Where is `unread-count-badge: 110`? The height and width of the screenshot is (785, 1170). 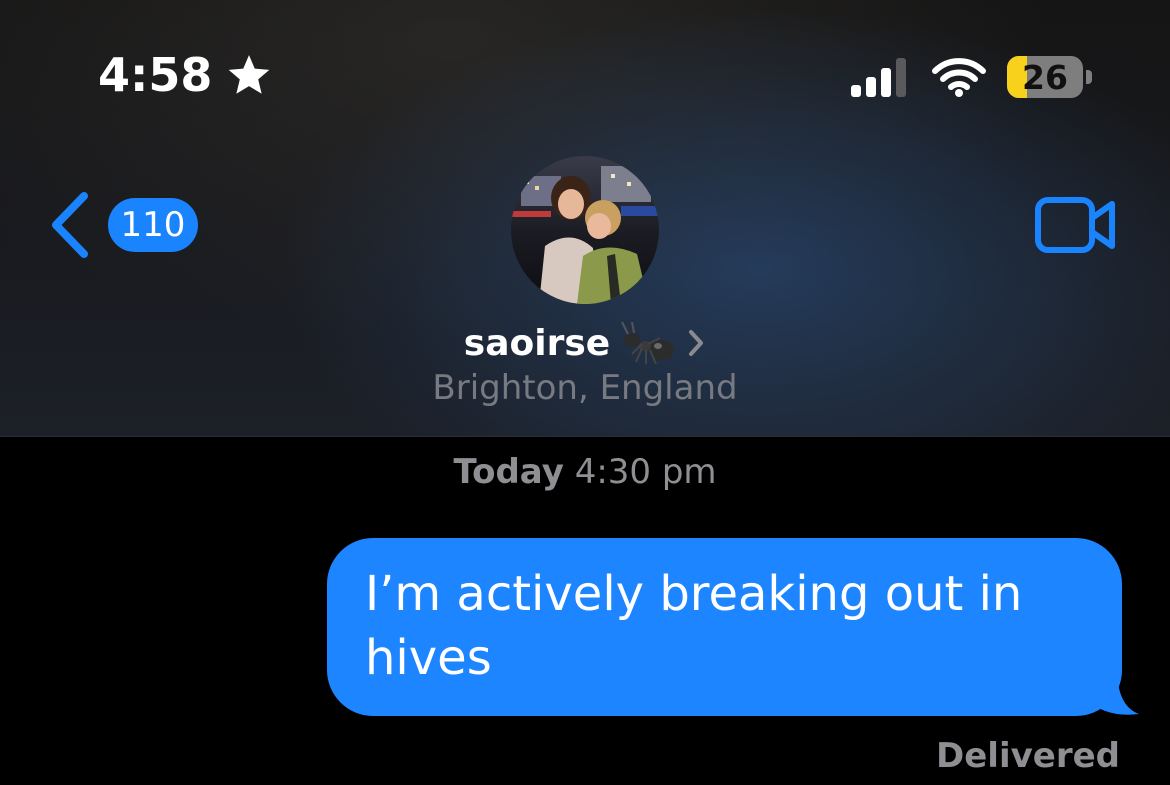 unread-count-badge: 110 is located at coordinates (153, 225).